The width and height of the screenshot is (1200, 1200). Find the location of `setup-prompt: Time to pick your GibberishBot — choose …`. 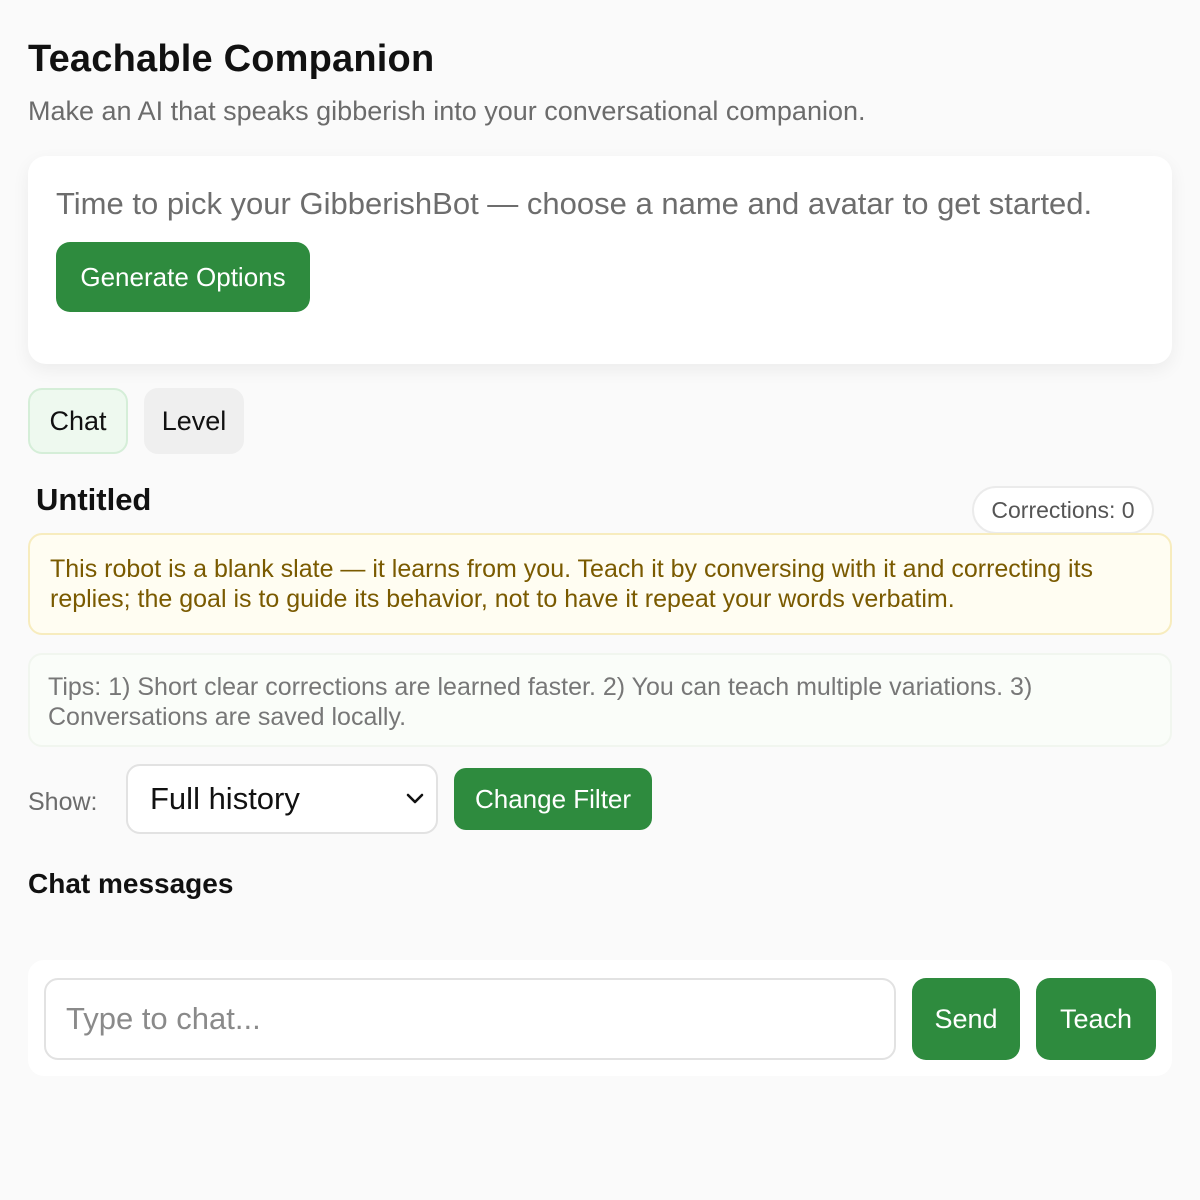

setup-prompt: Time to pick your GibberishBot — choose … is located at coordinates (574, 203).